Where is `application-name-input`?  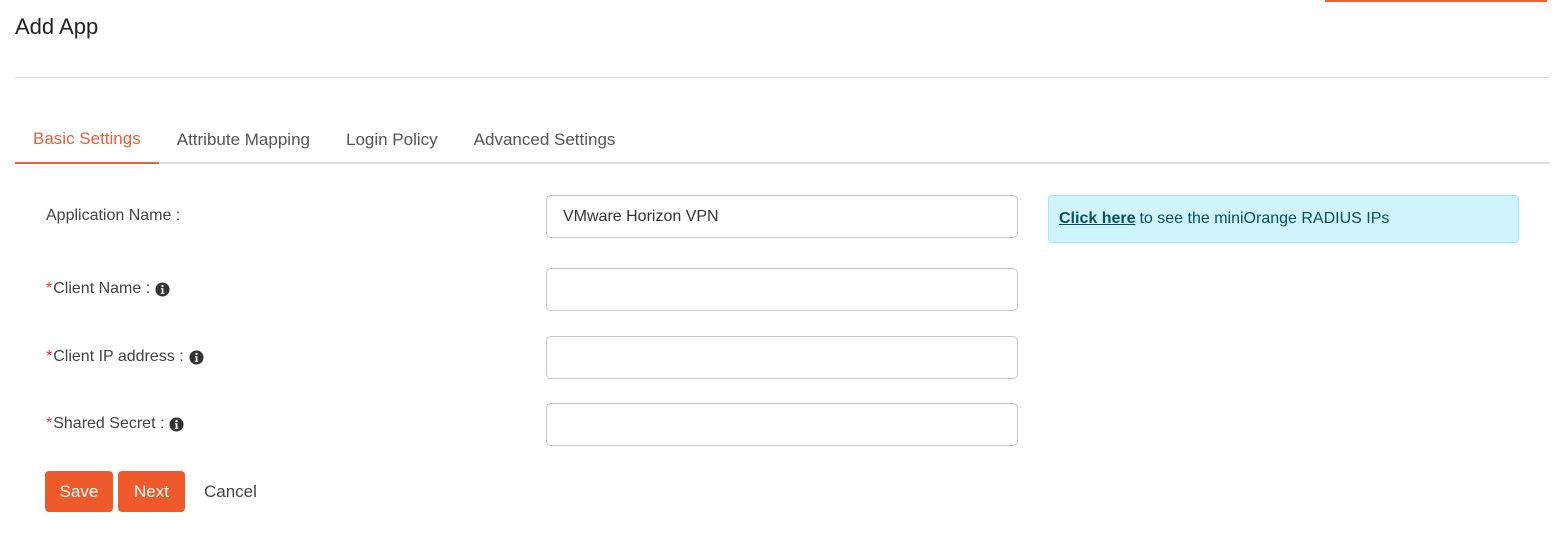
application-name-input is located at coordinates (782, 216).